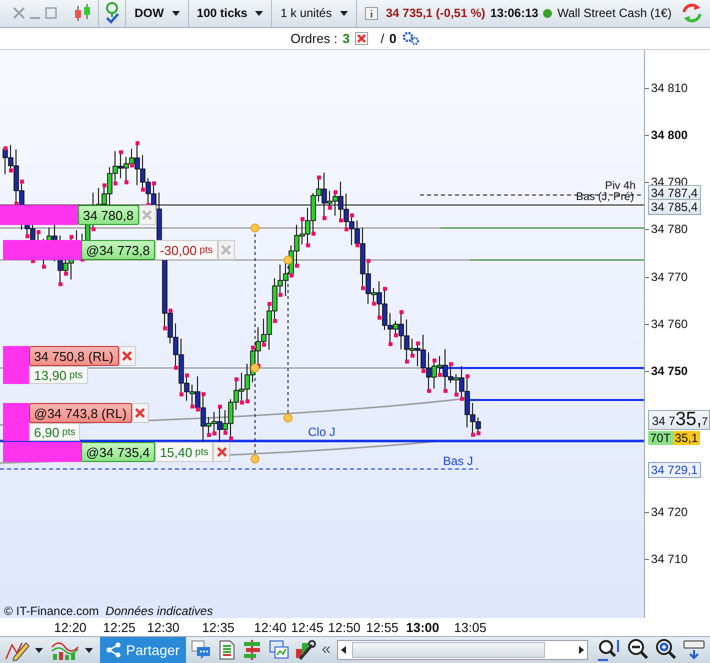 The height and width of the screenshot is (663, 710). Describe the element at coordinates (436, 13) in the screenshot. I see `price-change-text: 34 735,1 (-0,51 %)` at that location.